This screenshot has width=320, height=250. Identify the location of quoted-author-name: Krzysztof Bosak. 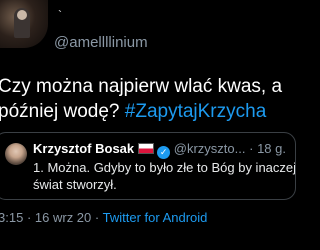
(83, 148).